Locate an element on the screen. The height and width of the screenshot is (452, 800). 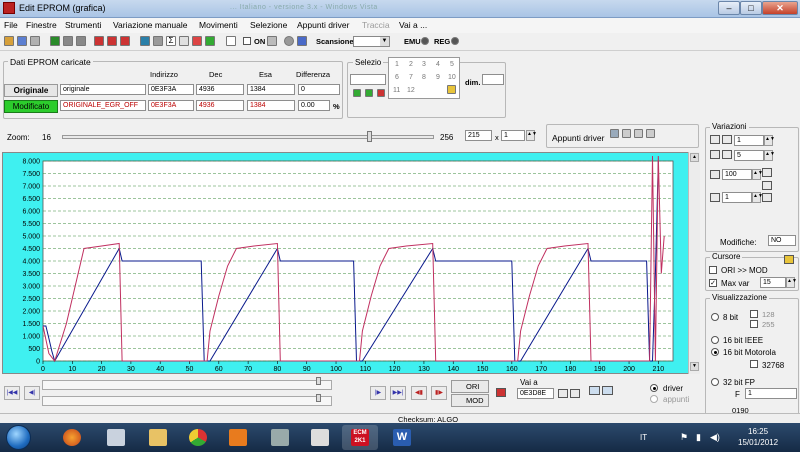
flag-tray-icon: ⚑ is located at coordinates (684, 437).